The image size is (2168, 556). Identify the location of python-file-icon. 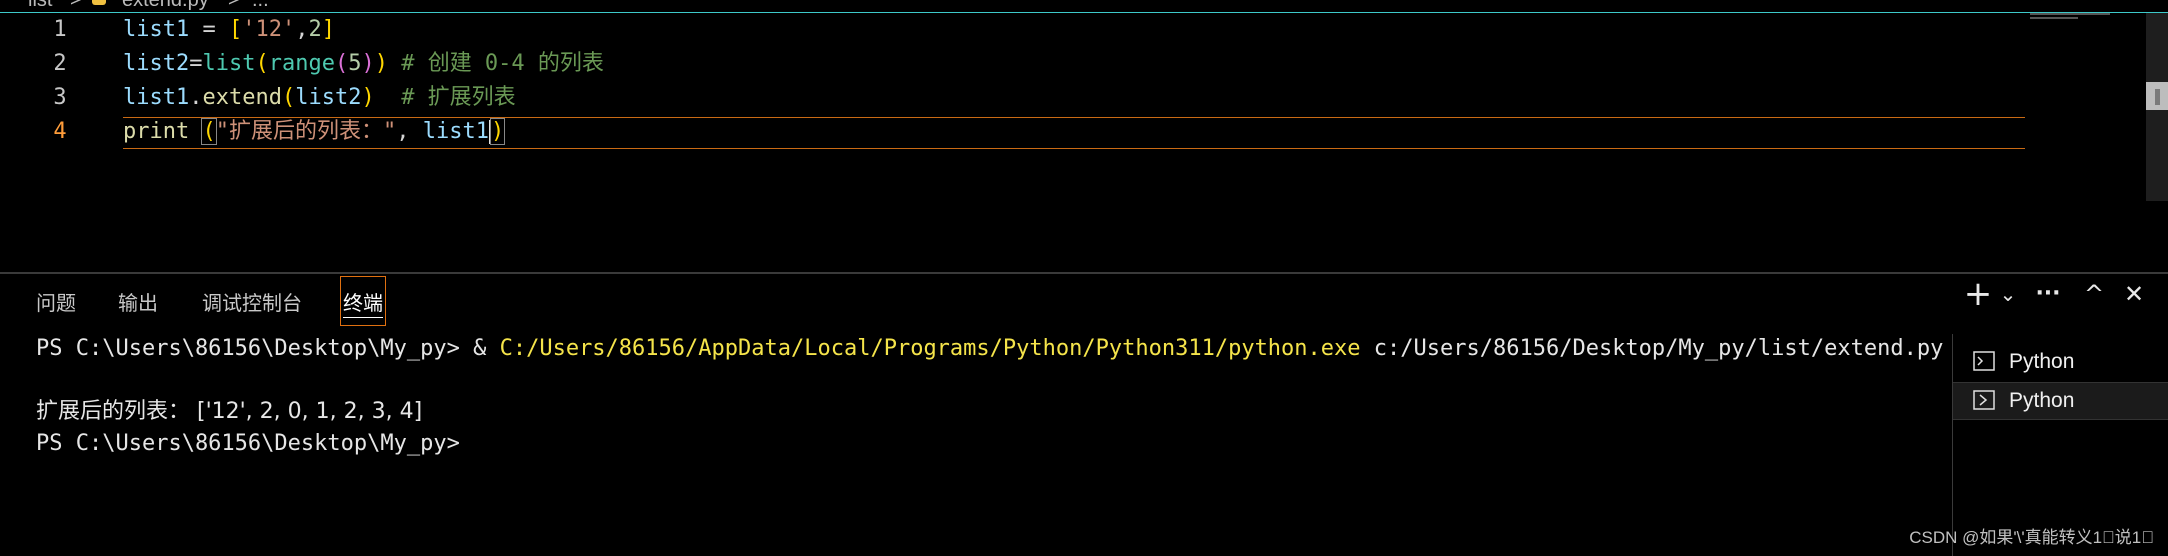
(99, 2).